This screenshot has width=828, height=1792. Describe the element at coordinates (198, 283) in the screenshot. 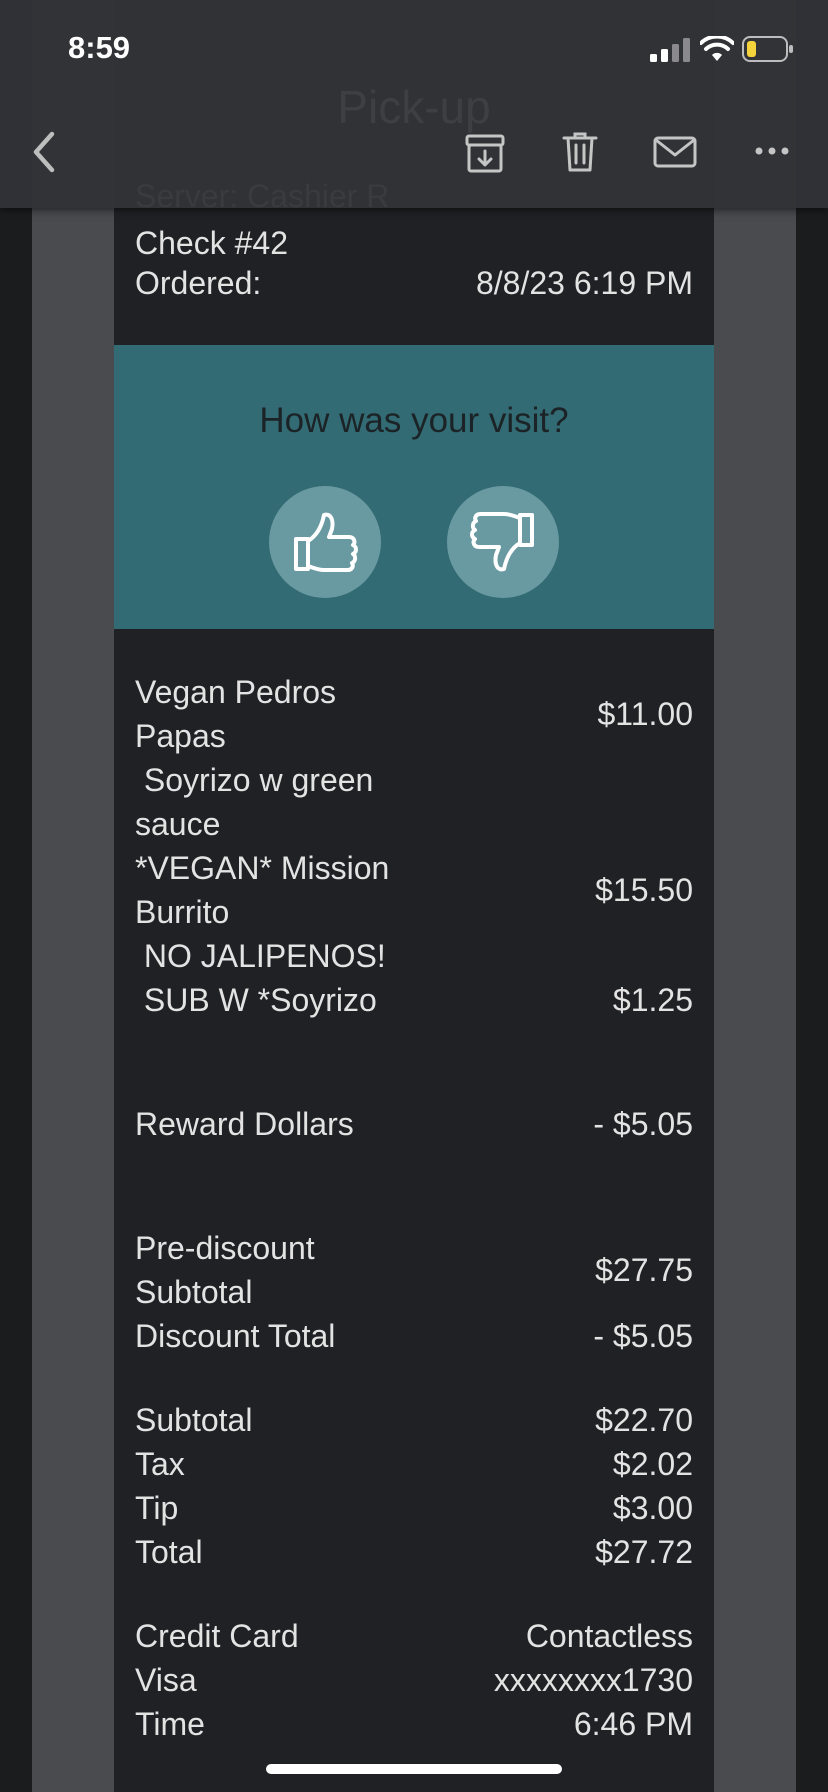

I see `ordered-label: Ordered:` at that location.